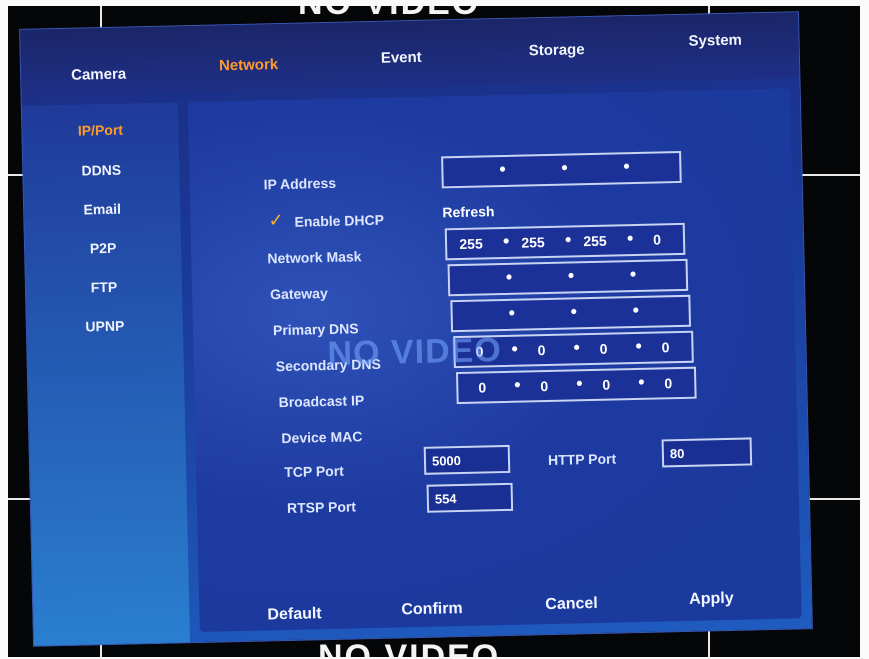 The height and width of the screenshot is (659, 869). What do you see at coordinates (103, 248) in the screenshot?
I see `sidebar-item-p2p: P2P` at bounding box center [103, 248].